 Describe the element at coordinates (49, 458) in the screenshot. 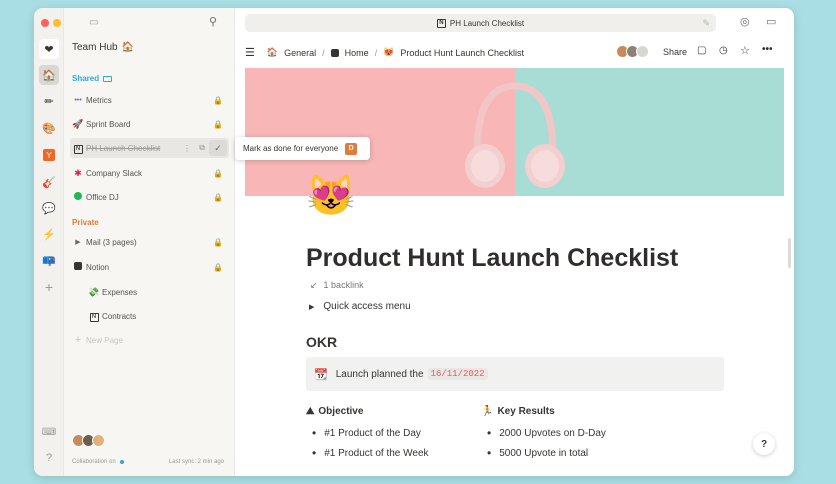

I see `help-circle-icon: ?` at that location.